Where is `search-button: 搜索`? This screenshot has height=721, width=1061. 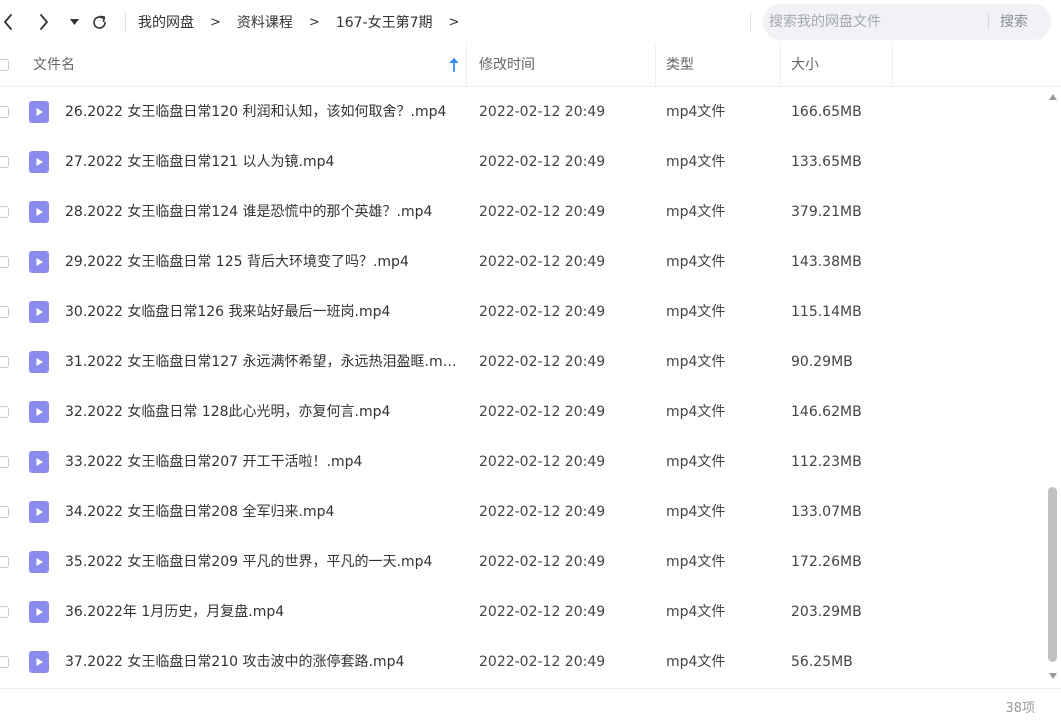
search-button: 搜索 is located at coordinates (1014, 22).